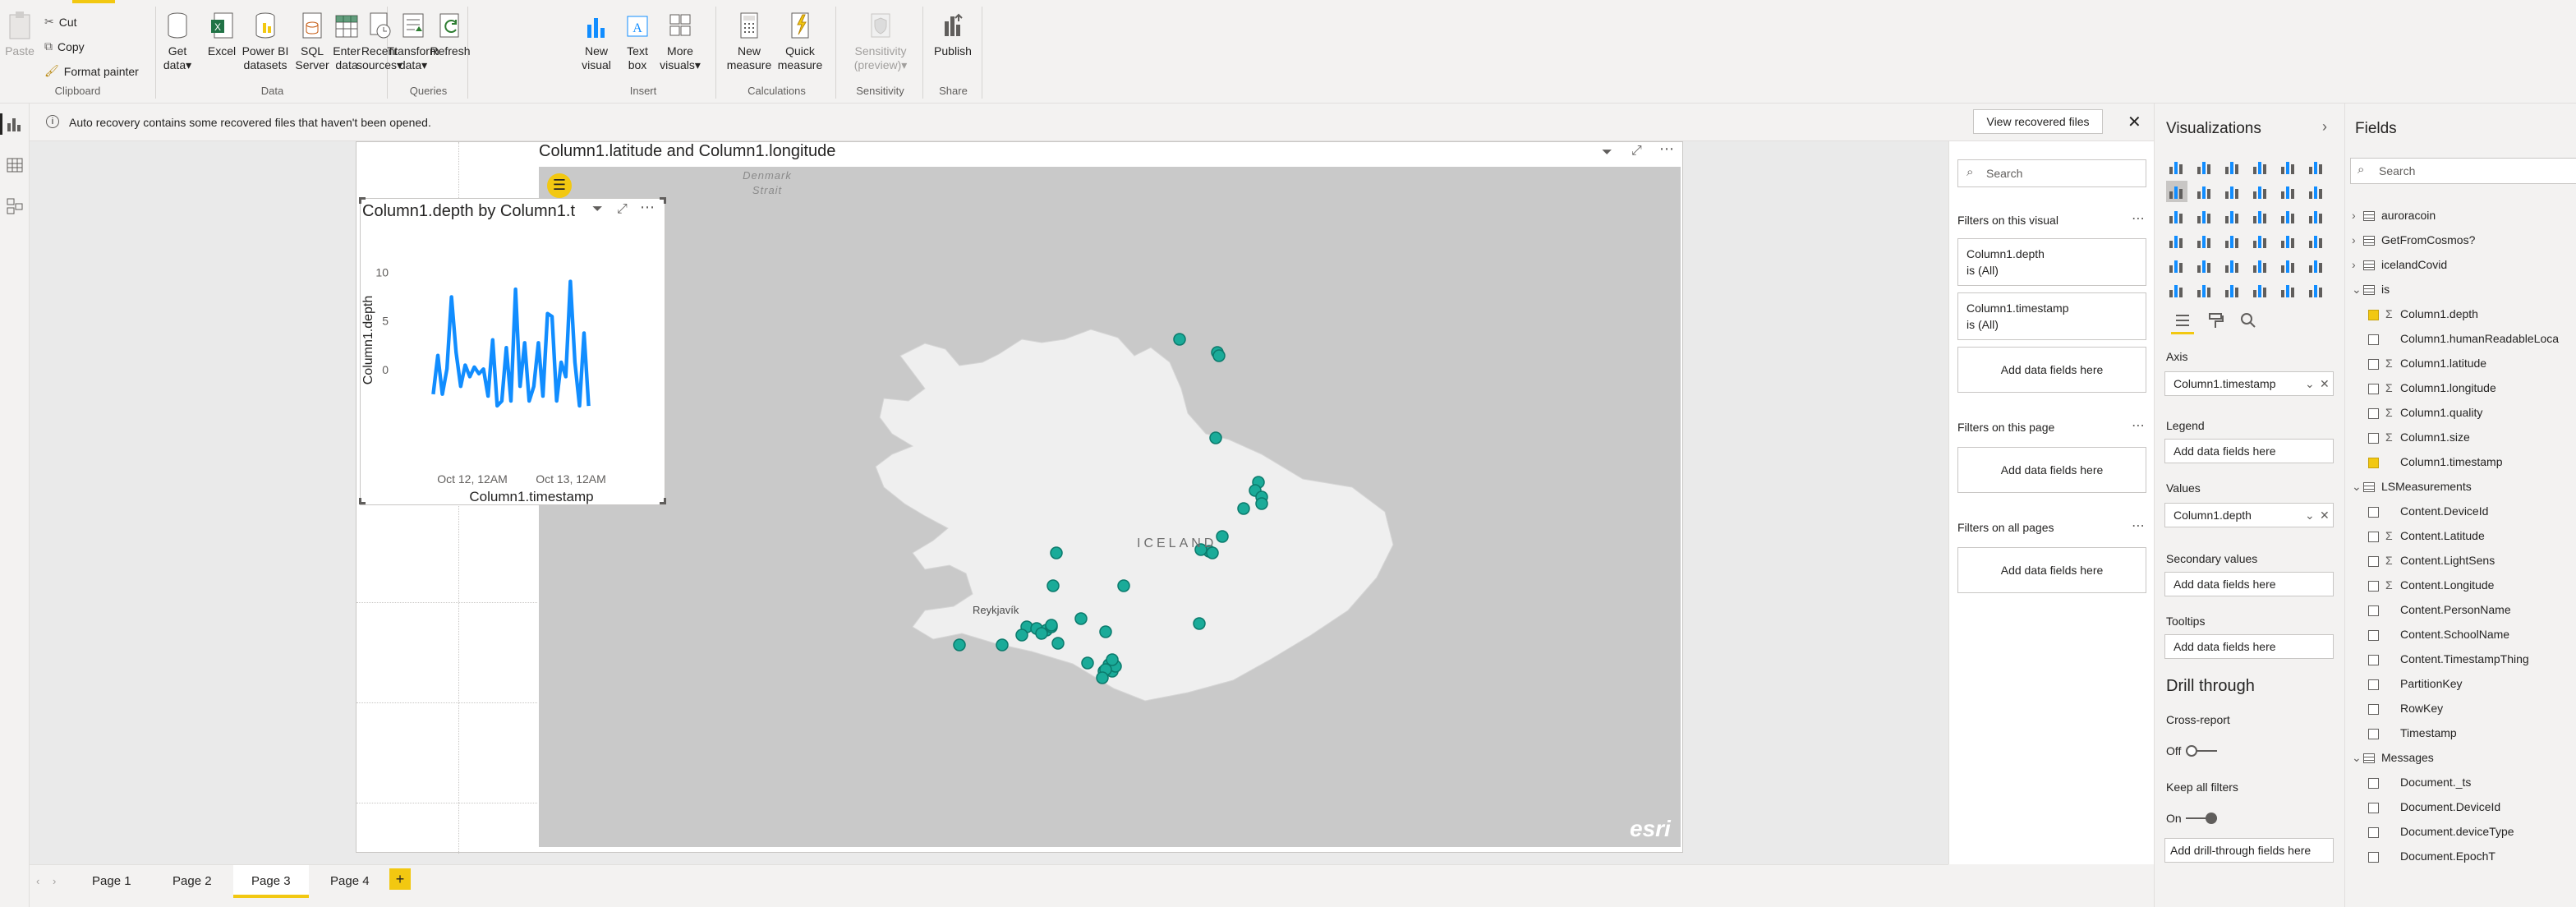 The height and width of the screenshot is (907, 2576). Describe the element at coordinates (749, 41) in the screenshot. I see `new-measure-button: New measure` at that location.